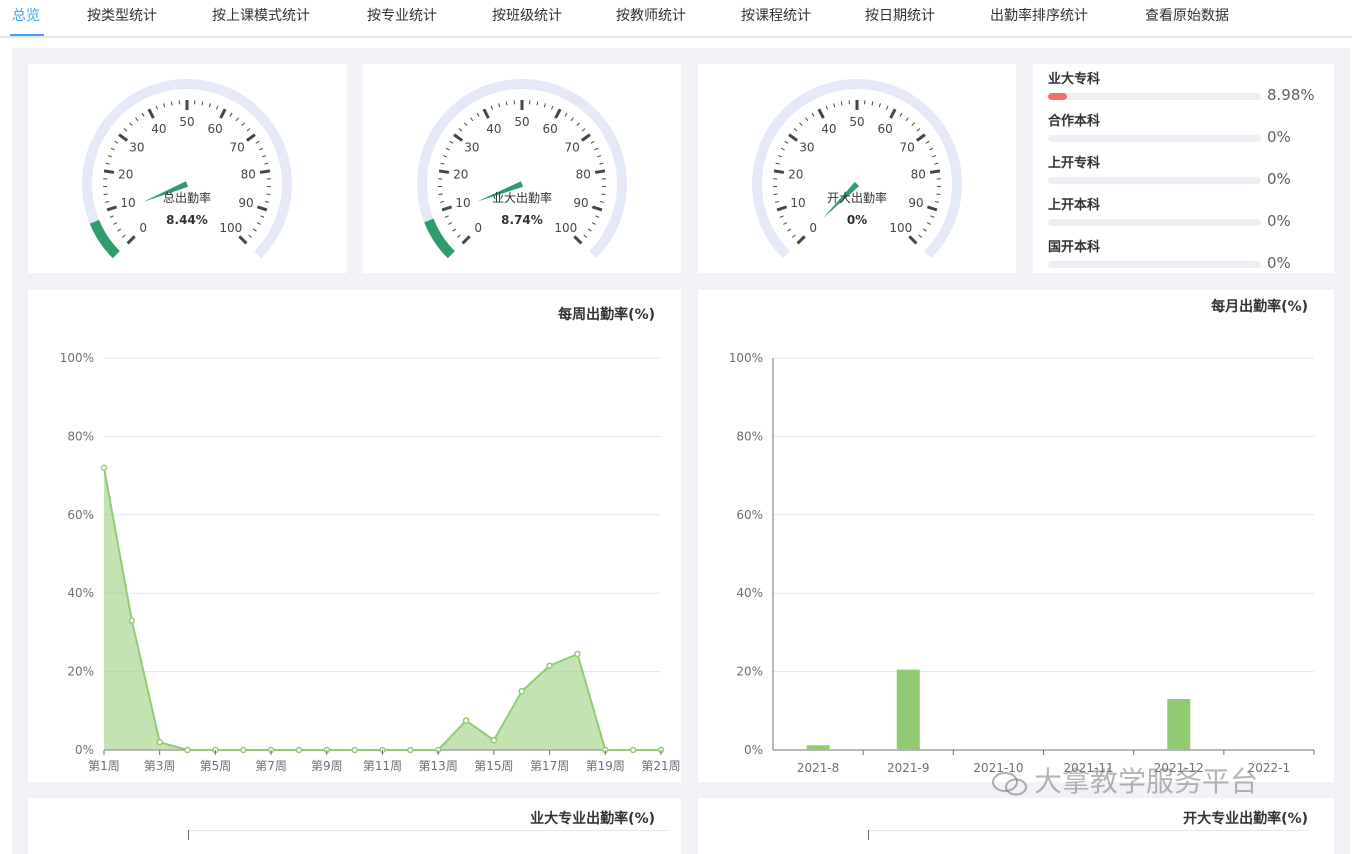  What do you see at coordinates (216, 766) in the screenshot?
I see `x-tick-label: 第5周` at bounding box center [216, 766].